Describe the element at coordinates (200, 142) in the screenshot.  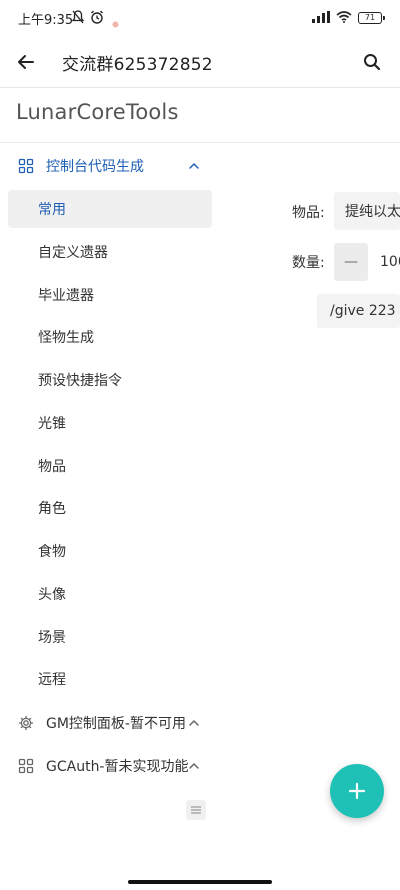
I see `divider` at that location.